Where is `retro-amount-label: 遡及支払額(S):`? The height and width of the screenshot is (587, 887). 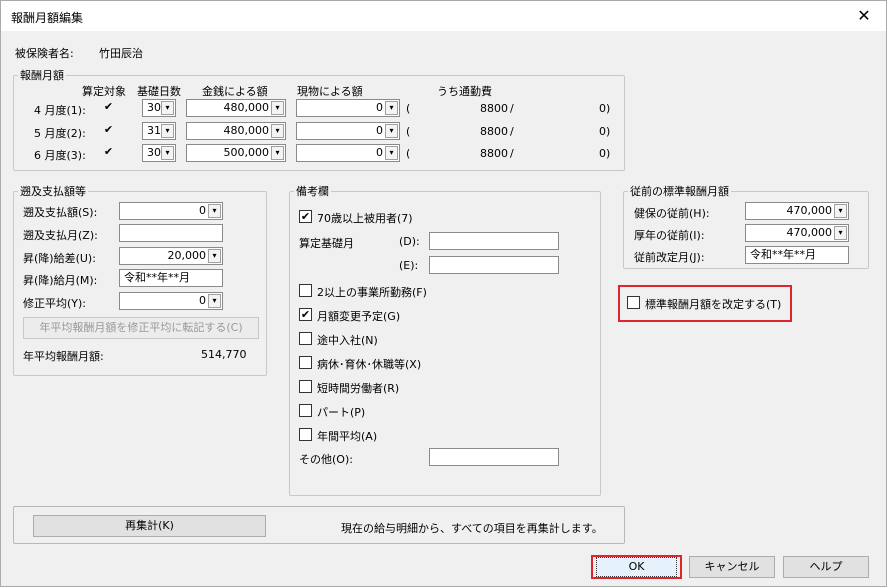
retro-amount-label: 遡及支払額(S): is located at coordinates (60, 212).